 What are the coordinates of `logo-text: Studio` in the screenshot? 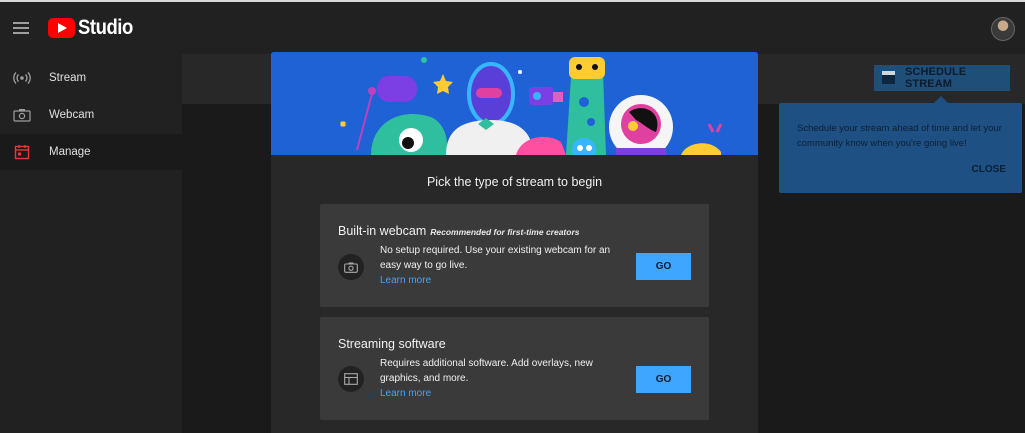 It's located at (105, 27).